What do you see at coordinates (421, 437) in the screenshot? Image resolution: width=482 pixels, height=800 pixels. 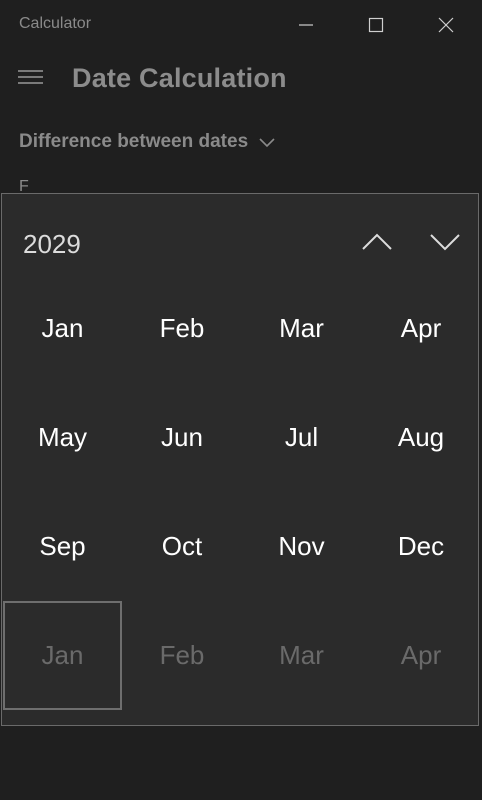 I see `month-cell: Aug` at bounding box center [421, 437].